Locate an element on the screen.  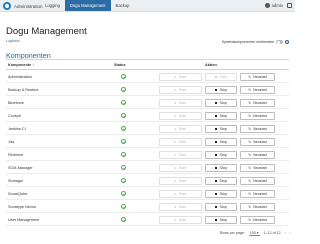
table-row: Backup & Restore ▸ Start Stop ↻ Neustart is located at coordinates (147, 90).